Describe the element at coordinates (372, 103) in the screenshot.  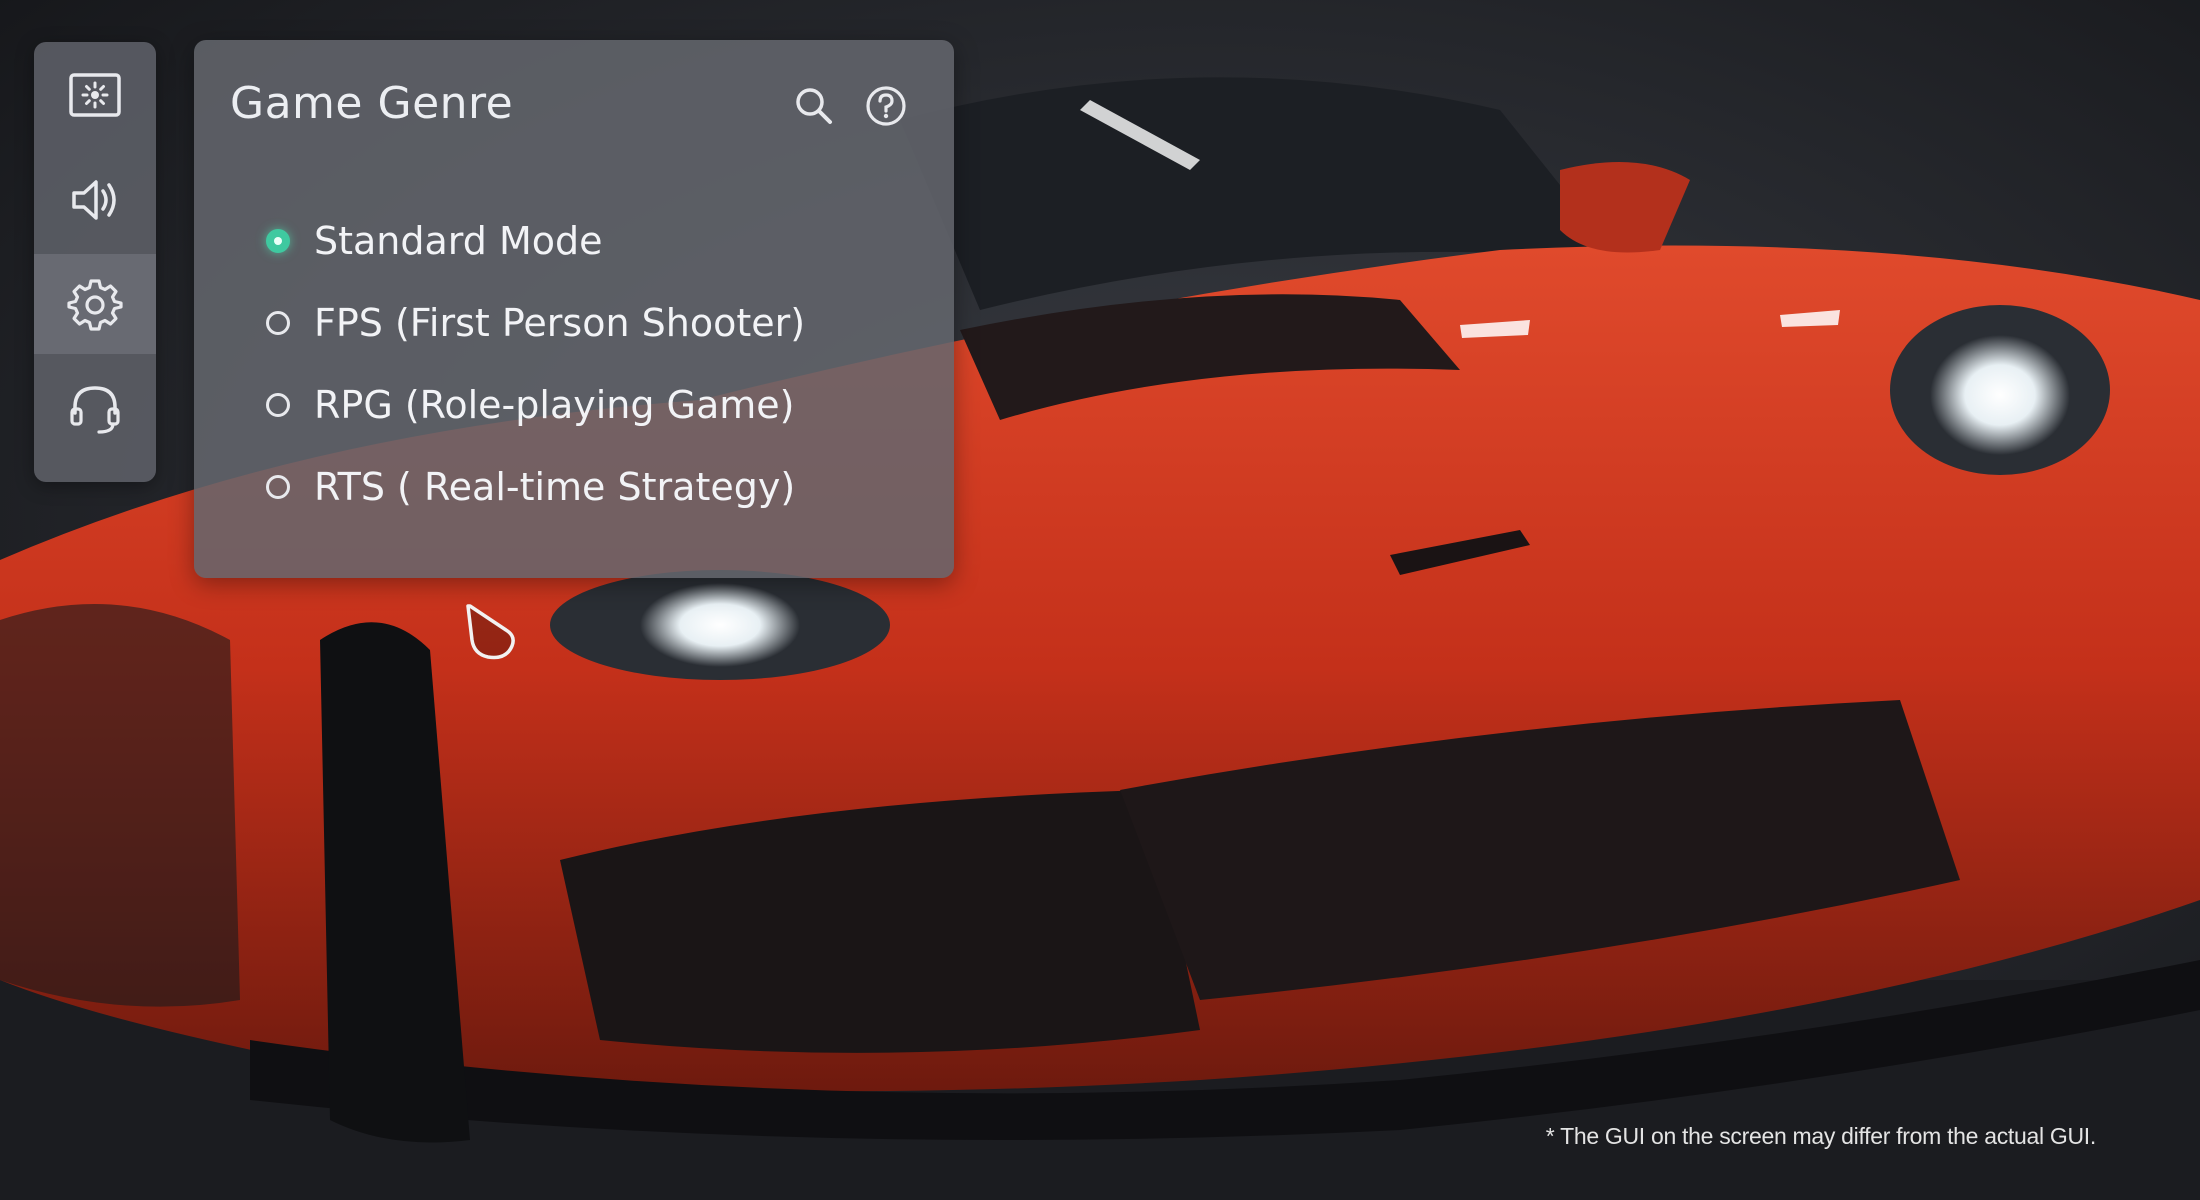
I see `panel-title: Game Genre` at that location.